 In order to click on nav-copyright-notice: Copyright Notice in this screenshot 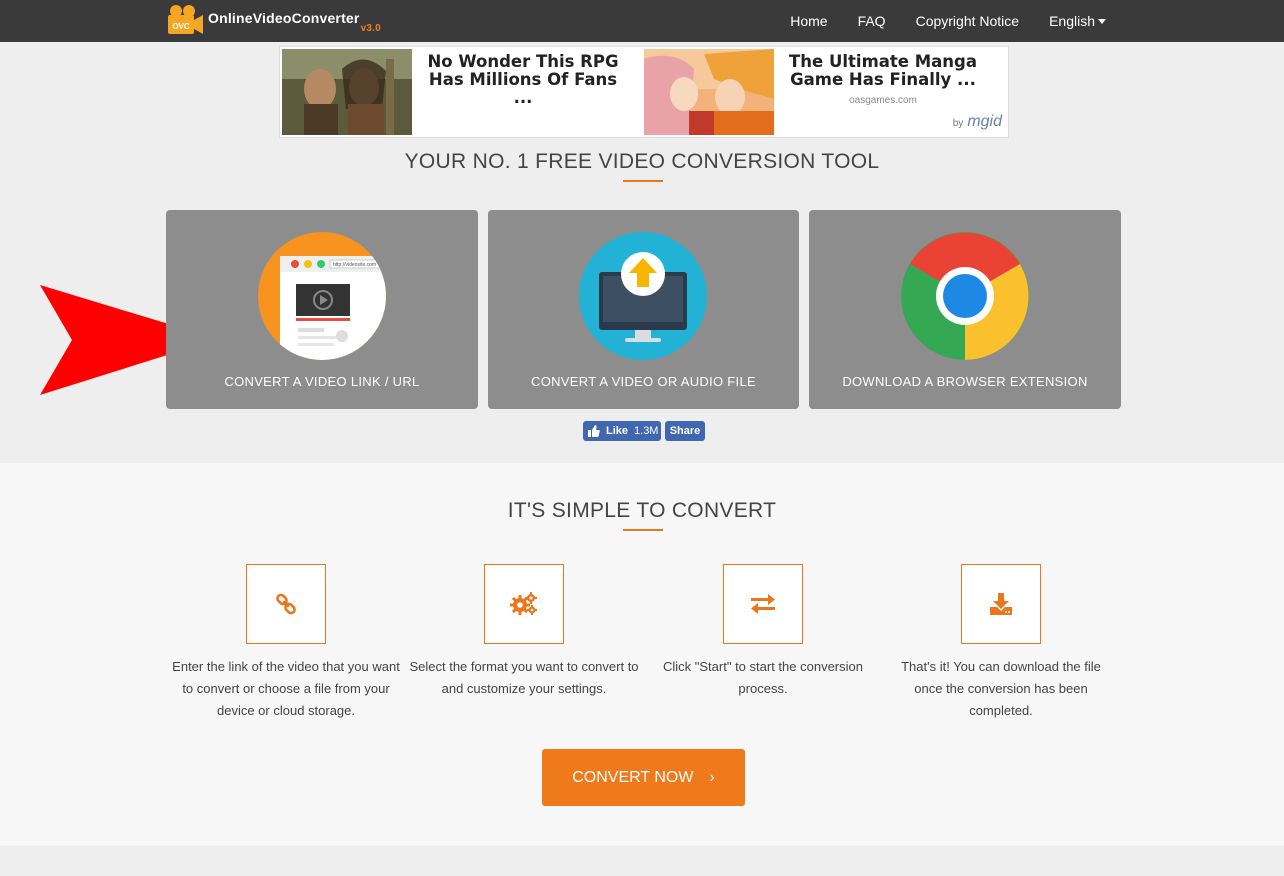, I will do `click(968, 21)`.